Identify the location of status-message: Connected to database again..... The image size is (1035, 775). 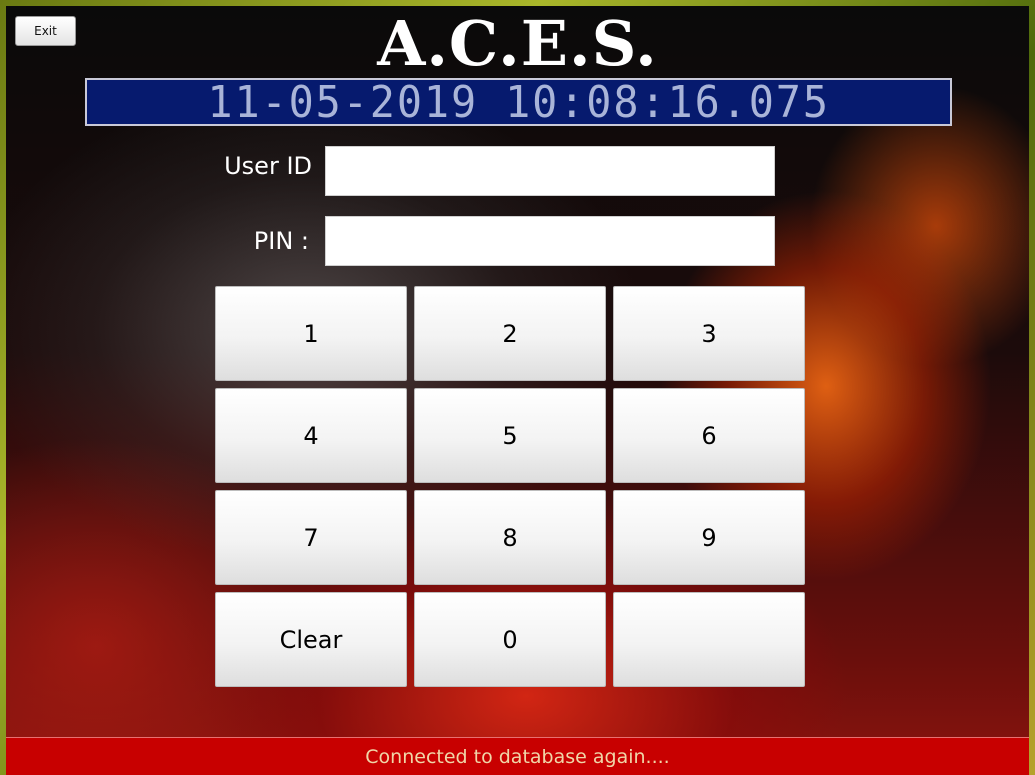
(517, 757).